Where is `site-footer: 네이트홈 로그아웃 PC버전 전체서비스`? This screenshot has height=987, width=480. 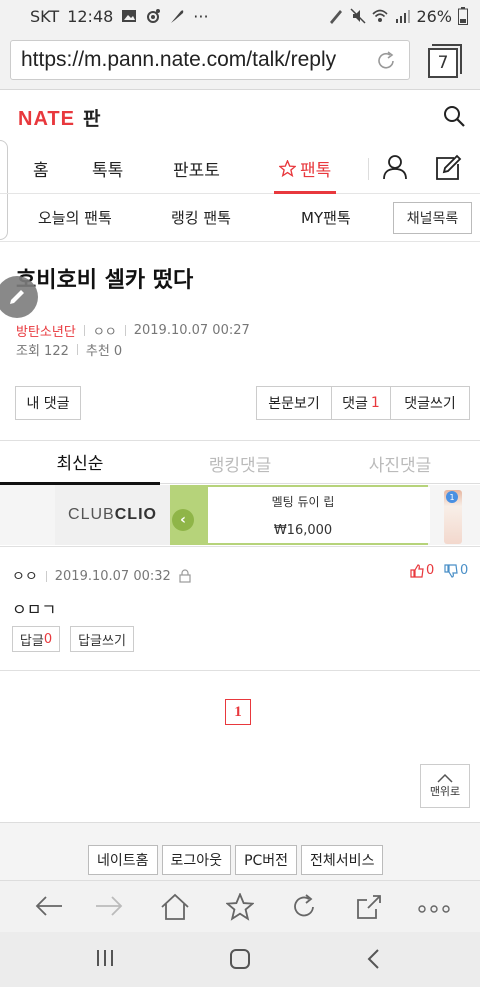
site-footer: 네이트홈 로그아웃 PC버전 전체서비스 is located at coordinates (240, 851).